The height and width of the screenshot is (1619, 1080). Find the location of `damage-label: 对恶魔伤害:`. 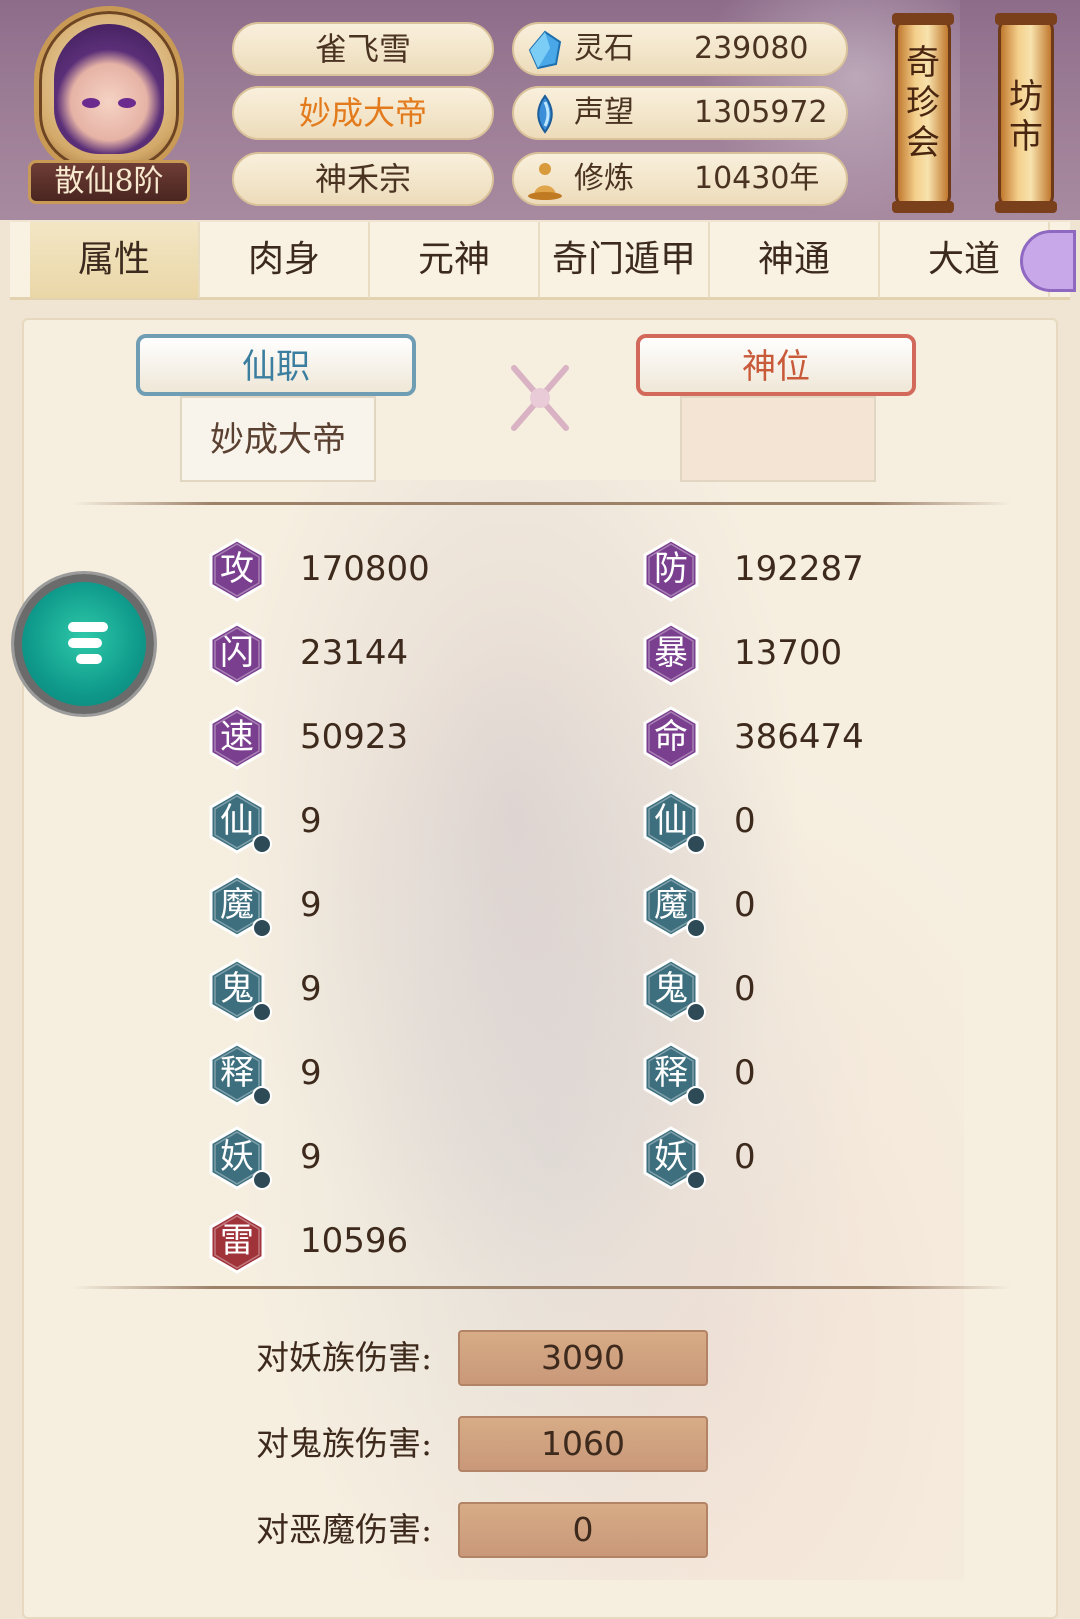

damage-label: 对恶魔伤害: is located at coordinates (344, 1529).